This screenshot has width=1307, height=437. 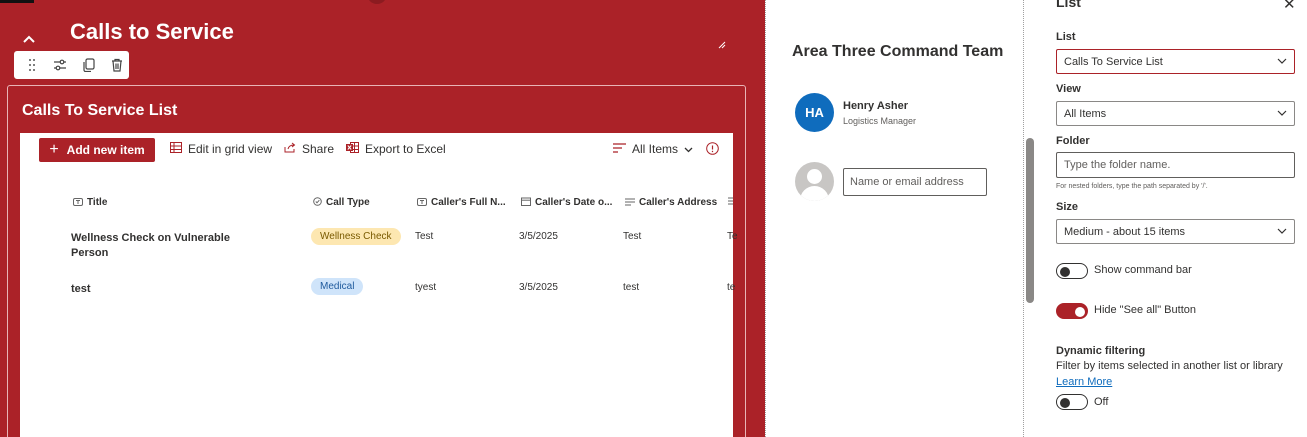 What do you see at coordinates (1085, 113) in the screenshot?
I see `view-dropdown-value: All Items` at bounding box center [1085, 113].